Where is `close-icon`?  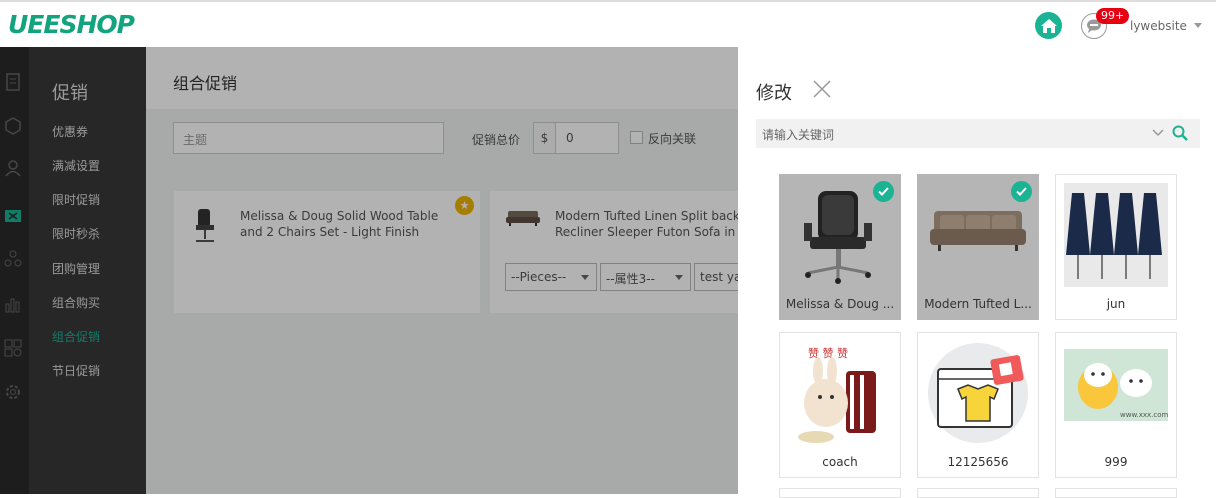
close-icon is located at coordinates (822, 89).